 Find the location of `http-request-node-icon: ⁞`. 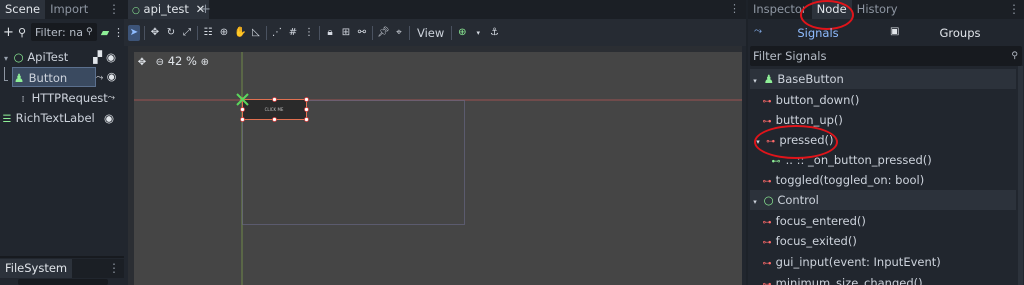

http-request-node-icon: ⁞ is located at coordinates (23, 100).